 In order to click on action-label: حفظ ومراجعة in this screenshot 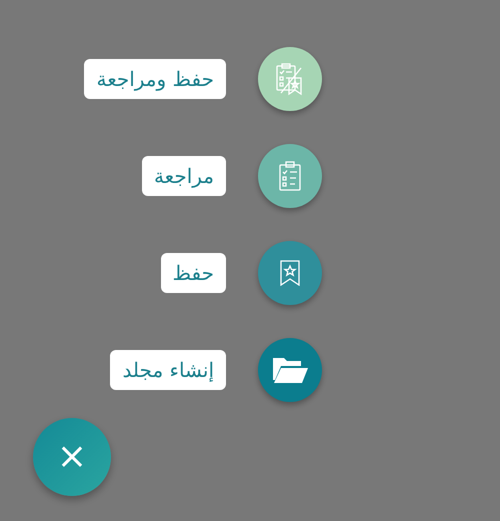, I will do `click(155, 79)`.